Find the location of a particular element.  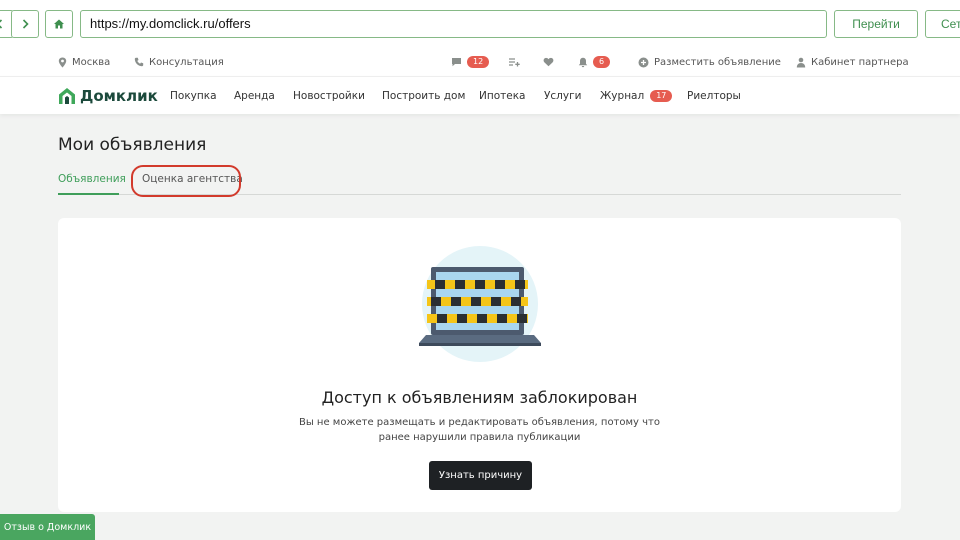

home-icon is located at coordinates (59, 24).